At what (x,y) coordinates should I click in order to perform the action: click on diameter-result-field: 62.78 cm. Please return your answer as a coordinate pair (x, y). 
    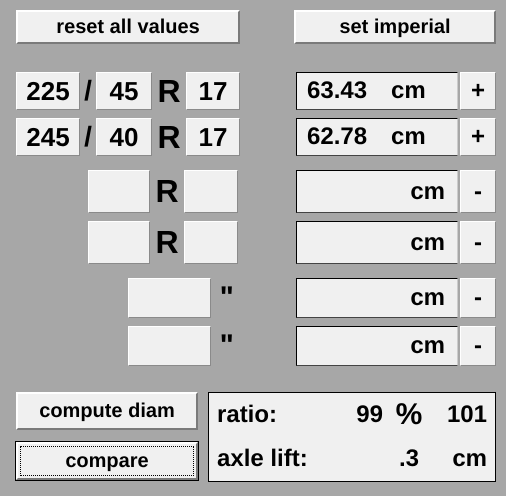
    Looking at the image, I should click on (377, 137).